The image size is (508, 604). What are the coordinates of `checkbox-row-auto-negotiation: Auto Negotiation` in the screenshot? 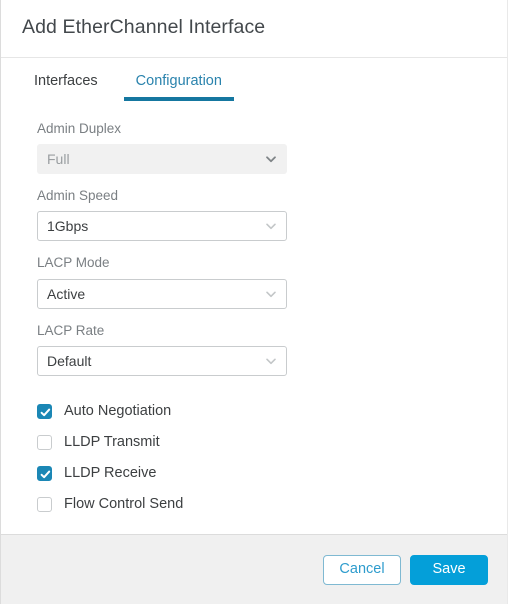 It's located at (272, 411).